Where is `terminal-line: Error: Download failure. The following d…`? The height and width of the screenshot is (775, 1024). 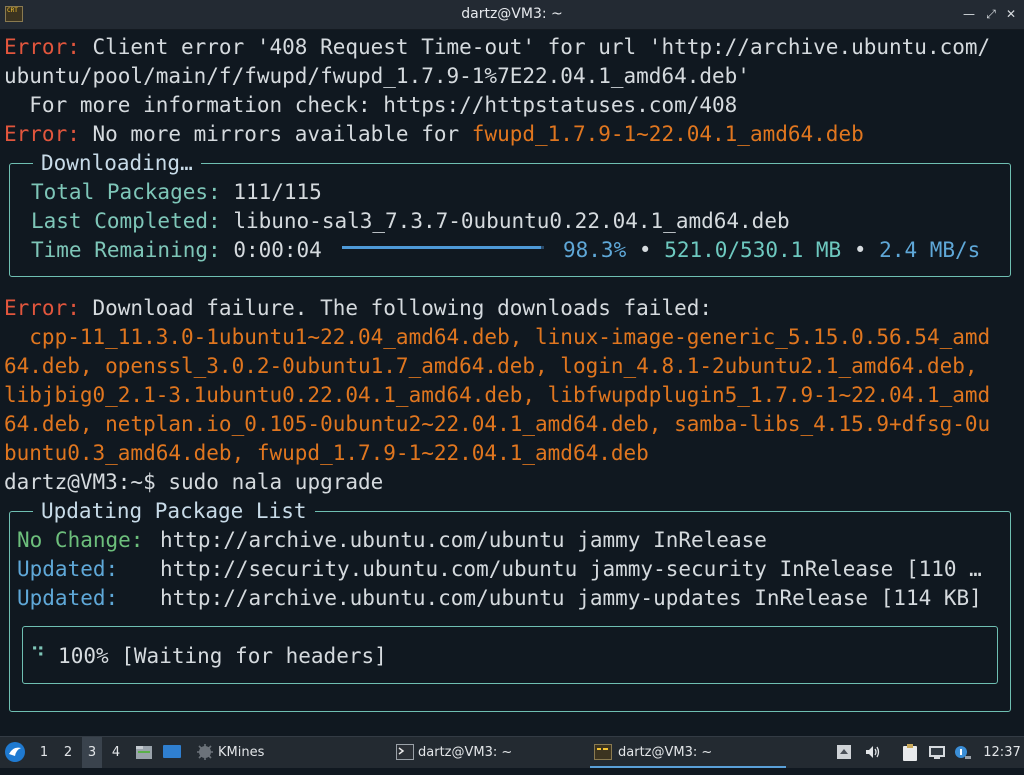 terminal-line: Error: Download failure. The following d… is located at coordinates (358, 308).